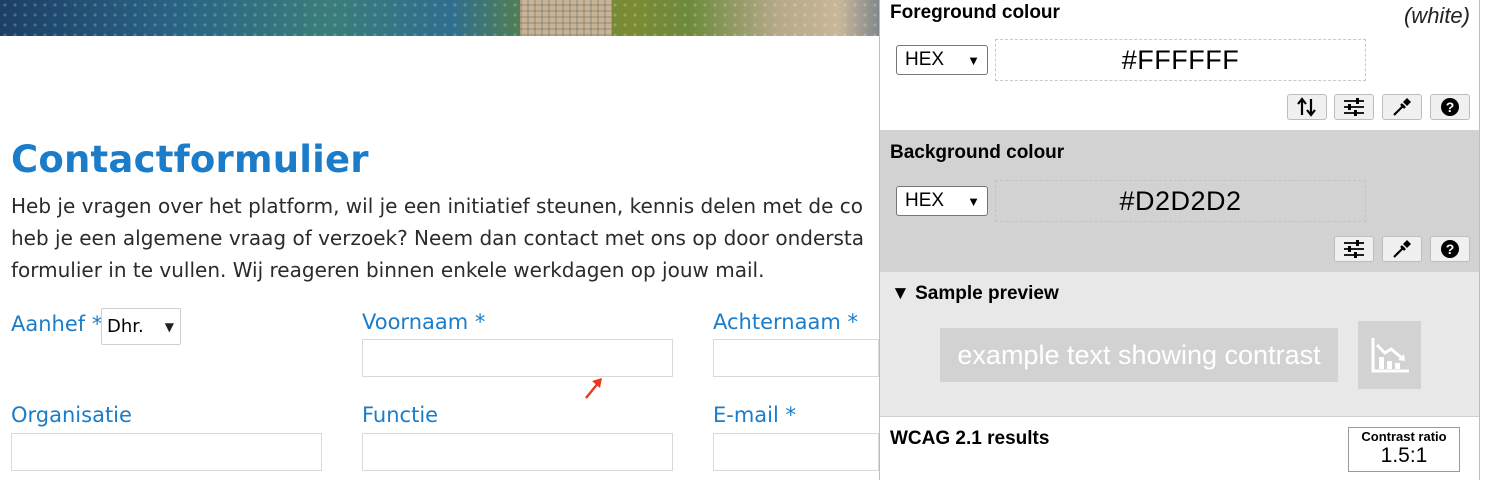 This screenshot has width=1497, height=480. I want to click on contrast-ratio-box: Contrast ratio 1.5:1, so click(1404, 449).